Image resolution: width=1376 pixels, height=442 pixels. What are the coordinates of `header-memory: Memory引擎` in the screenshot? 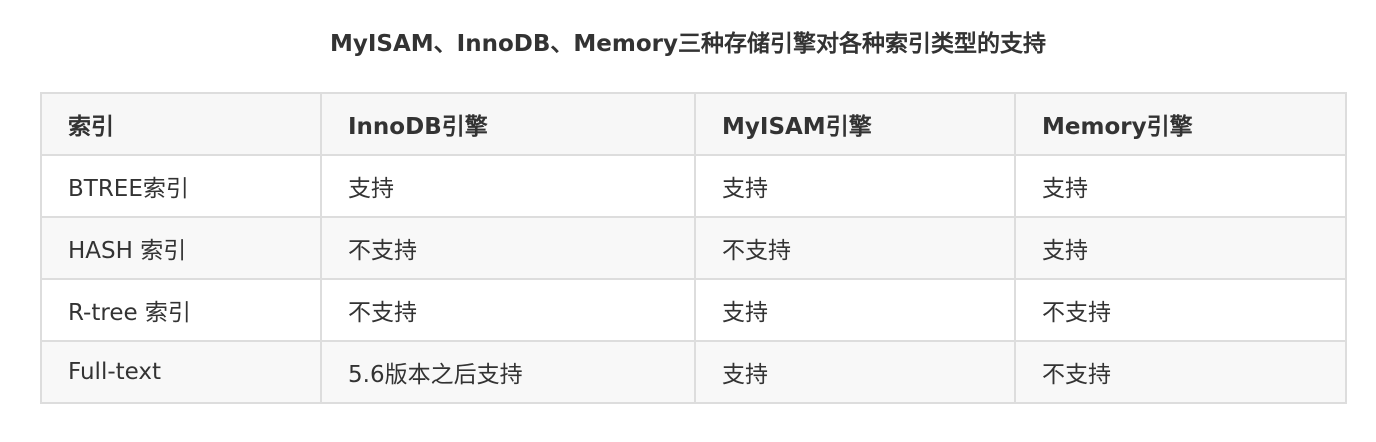 It's located at (1180, 124).